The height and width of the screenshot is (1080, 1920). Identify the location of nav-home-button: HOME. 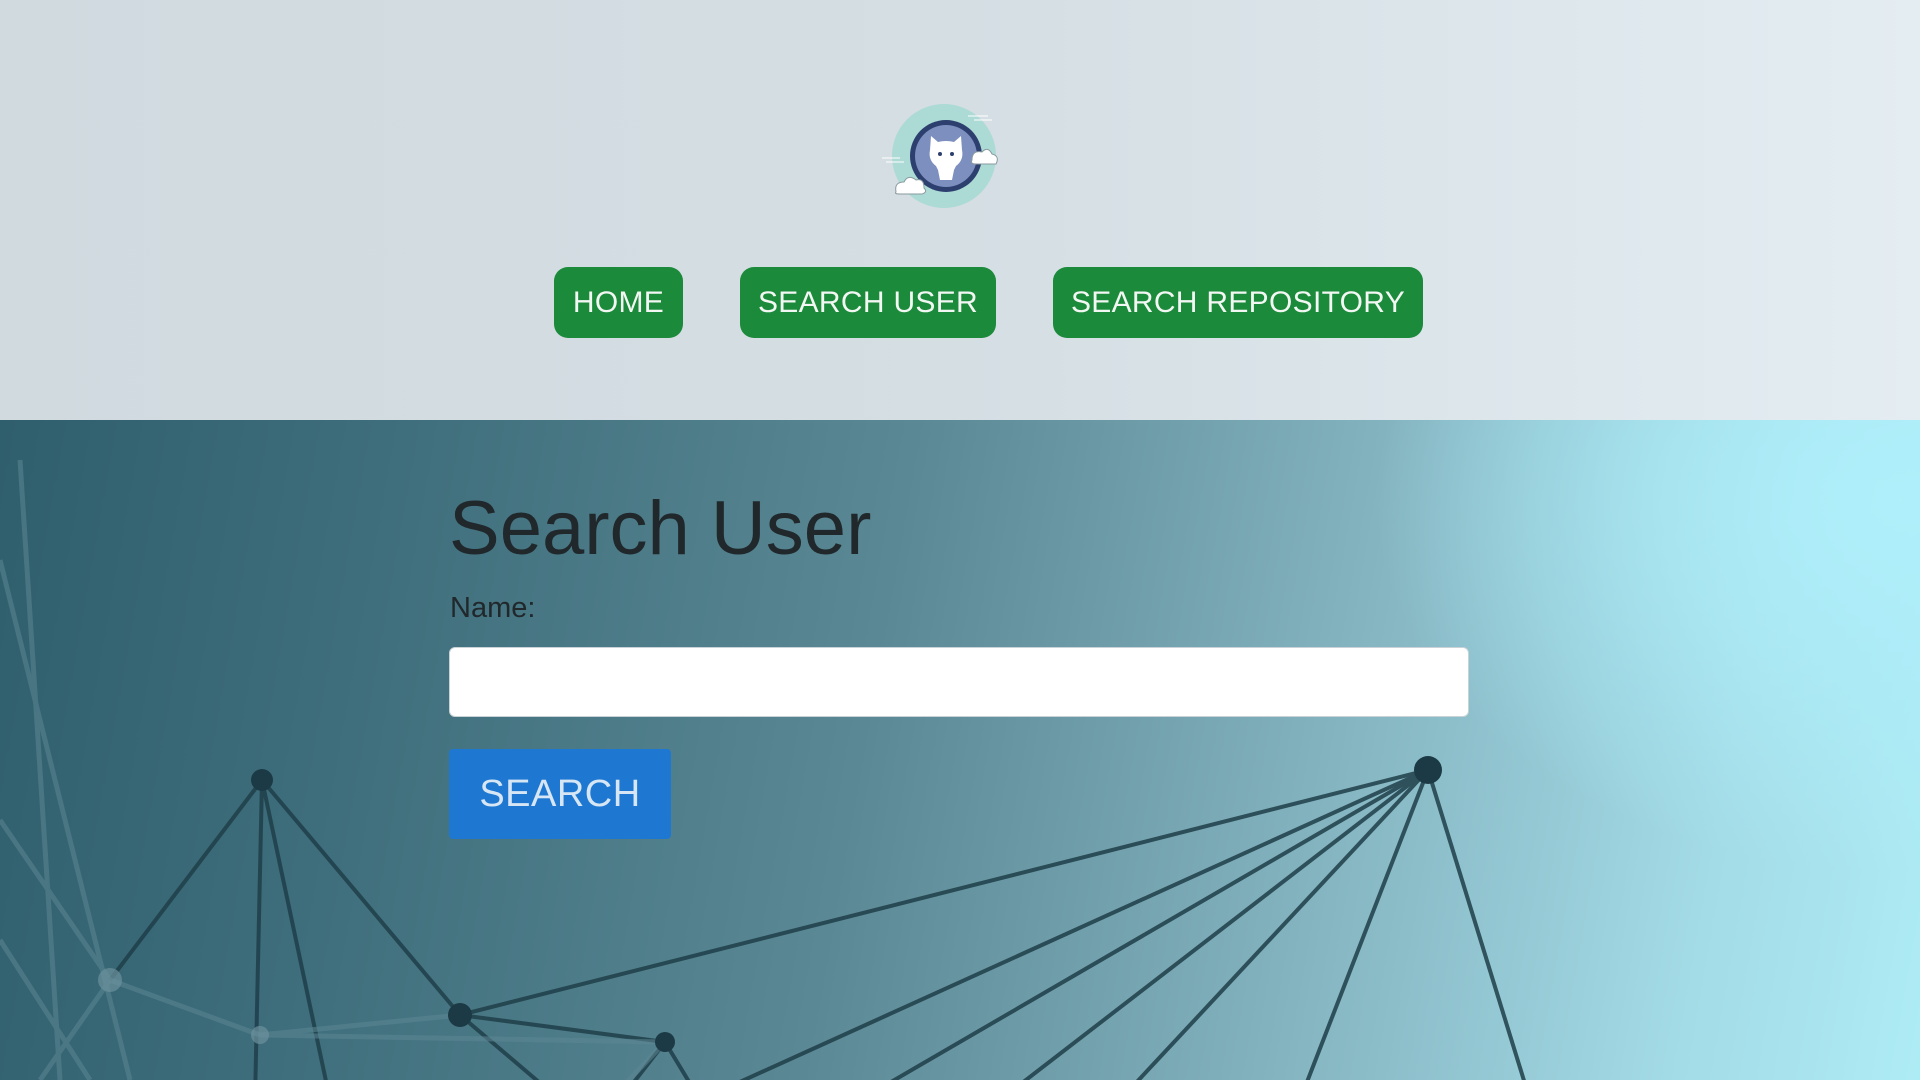
(618, 302).